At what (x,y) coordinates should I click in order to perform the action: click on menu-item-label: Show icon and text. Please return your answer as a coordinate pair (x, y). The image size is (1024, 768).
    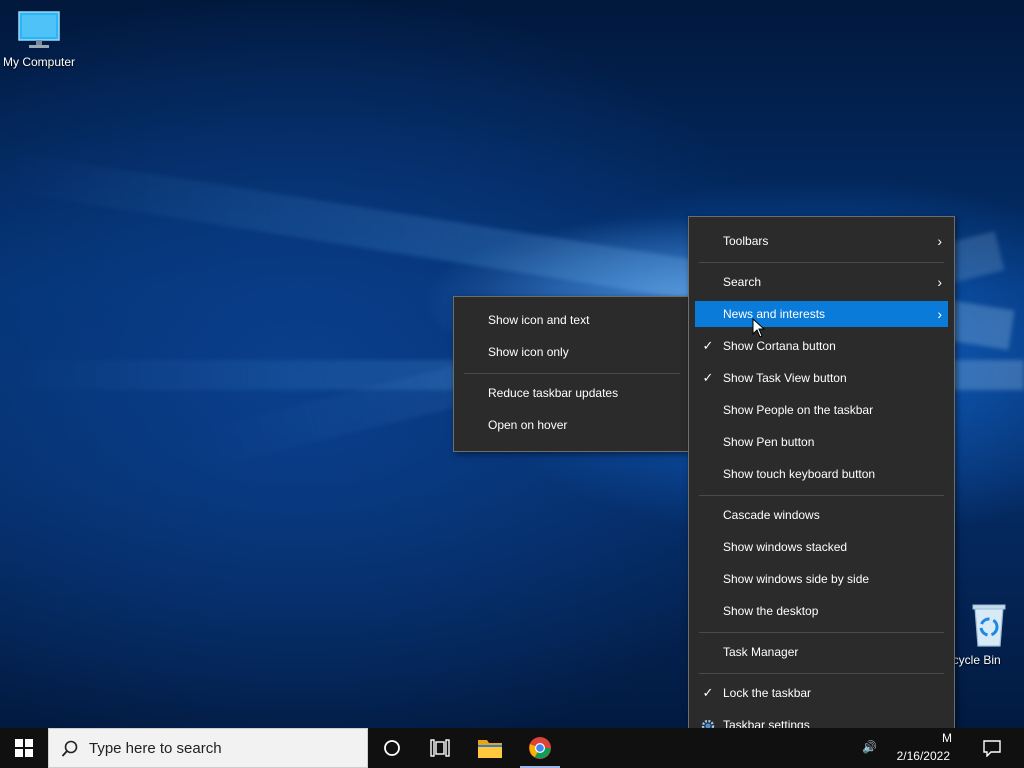
    Looking at the image, I should click on (539, 320).